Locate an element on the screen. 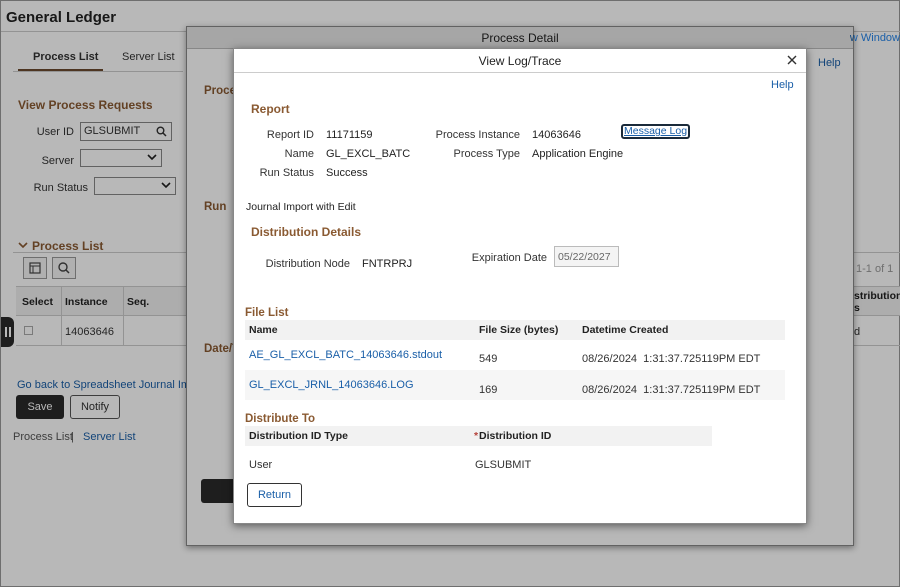 The image size is (900, 587). modal-title: View Log/Trace is located at coordinates (520, 61).